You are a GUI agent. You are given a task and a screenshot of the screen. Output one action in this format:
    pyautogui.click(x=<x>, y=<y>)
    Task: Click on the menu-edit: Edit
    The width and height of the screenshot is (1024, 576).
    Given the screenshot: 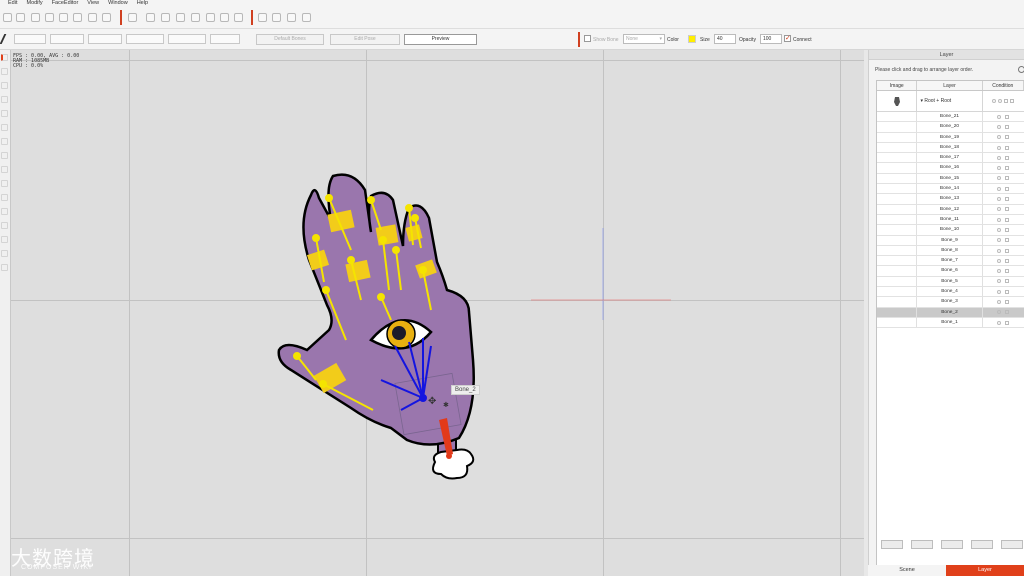 What is the action you would take?
    pyautogui.click(x=12, y=3)
    